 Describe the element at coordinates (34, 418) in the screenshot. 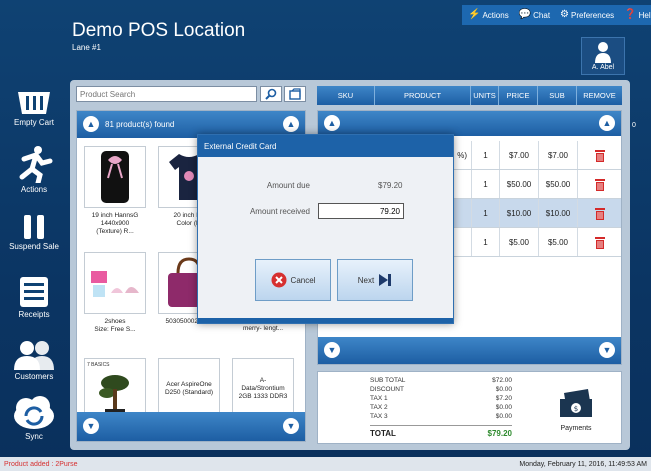

I see `sync-button: Sync` at that location.